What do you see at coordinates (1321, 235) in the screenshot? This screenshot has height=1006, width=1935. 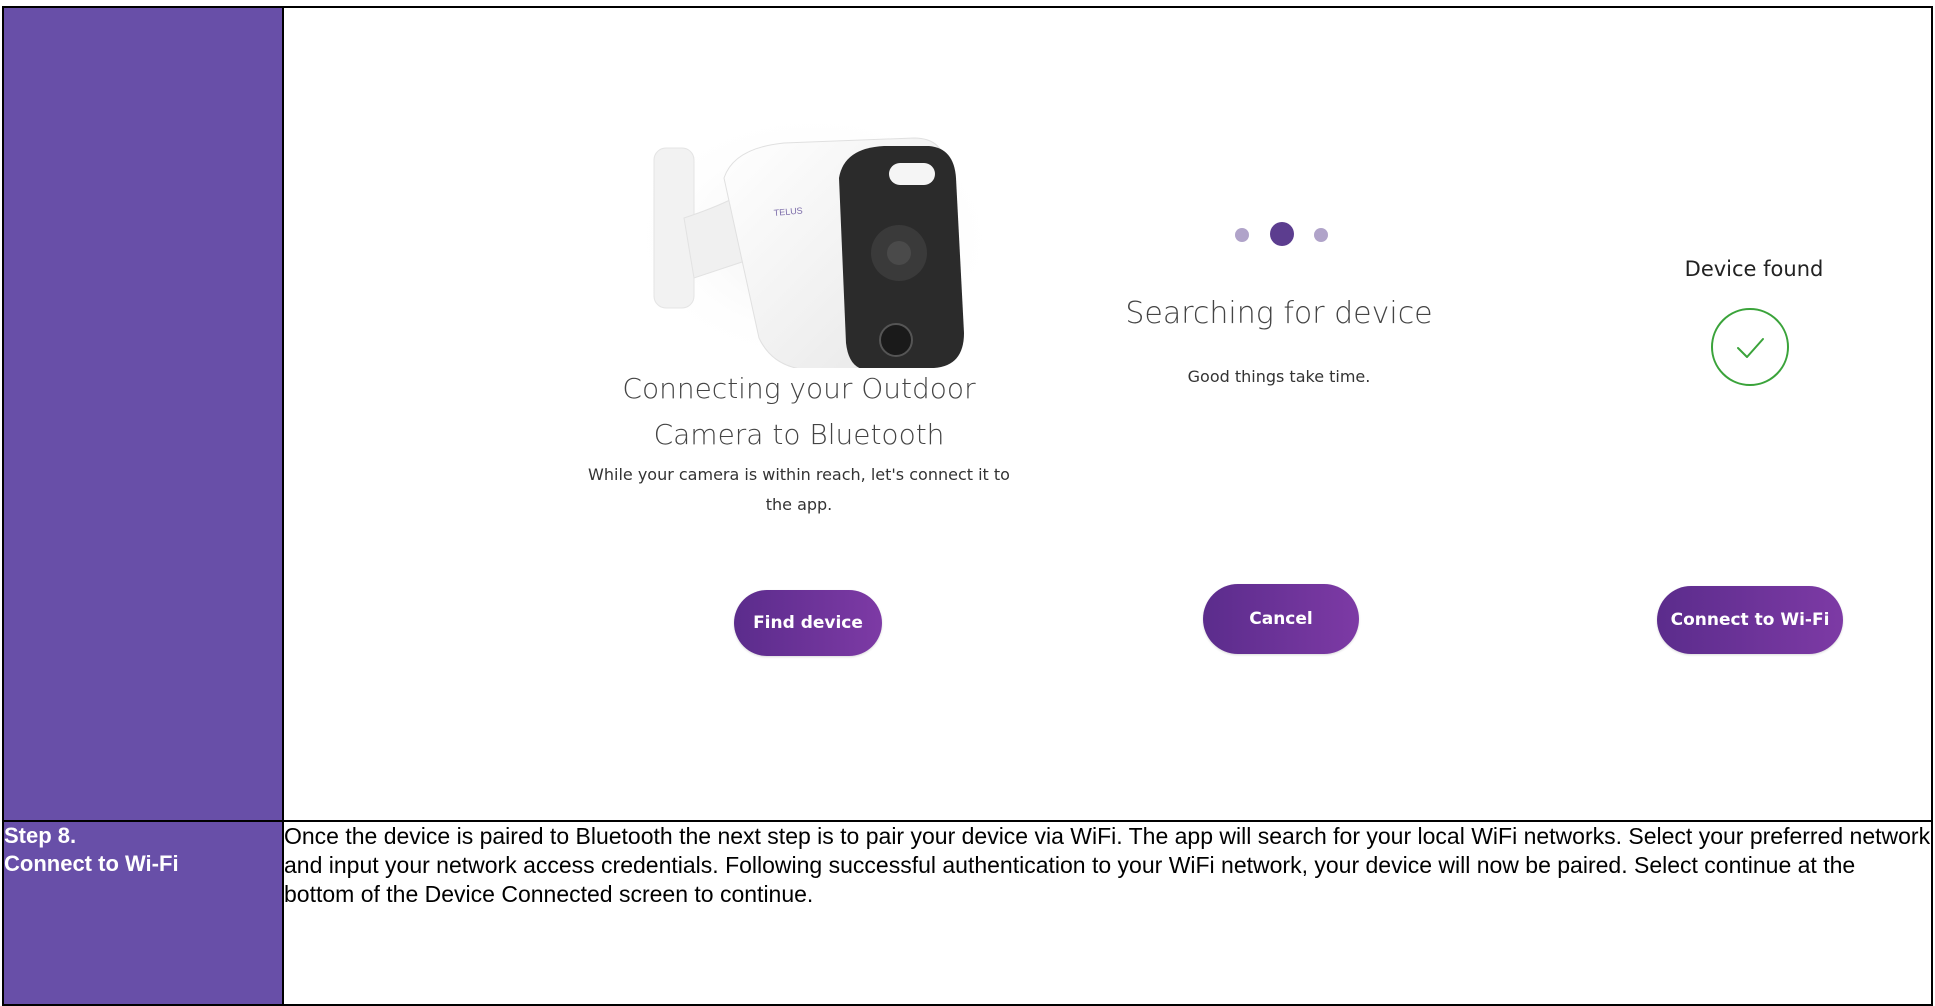 I see `loading-dot-right` at bounding box center [1321, 235].